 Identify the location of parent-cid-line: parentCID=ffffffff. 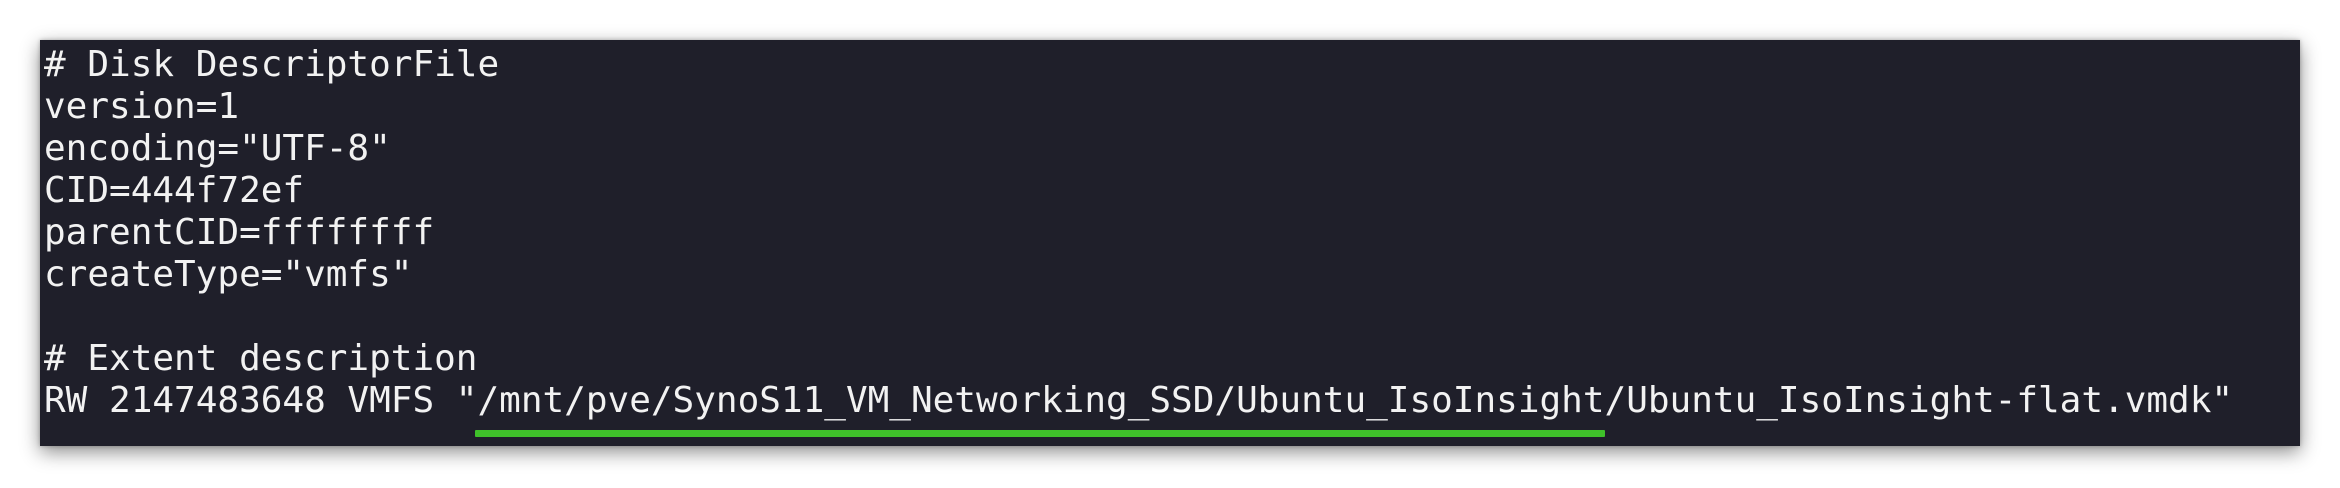
(239, 232).